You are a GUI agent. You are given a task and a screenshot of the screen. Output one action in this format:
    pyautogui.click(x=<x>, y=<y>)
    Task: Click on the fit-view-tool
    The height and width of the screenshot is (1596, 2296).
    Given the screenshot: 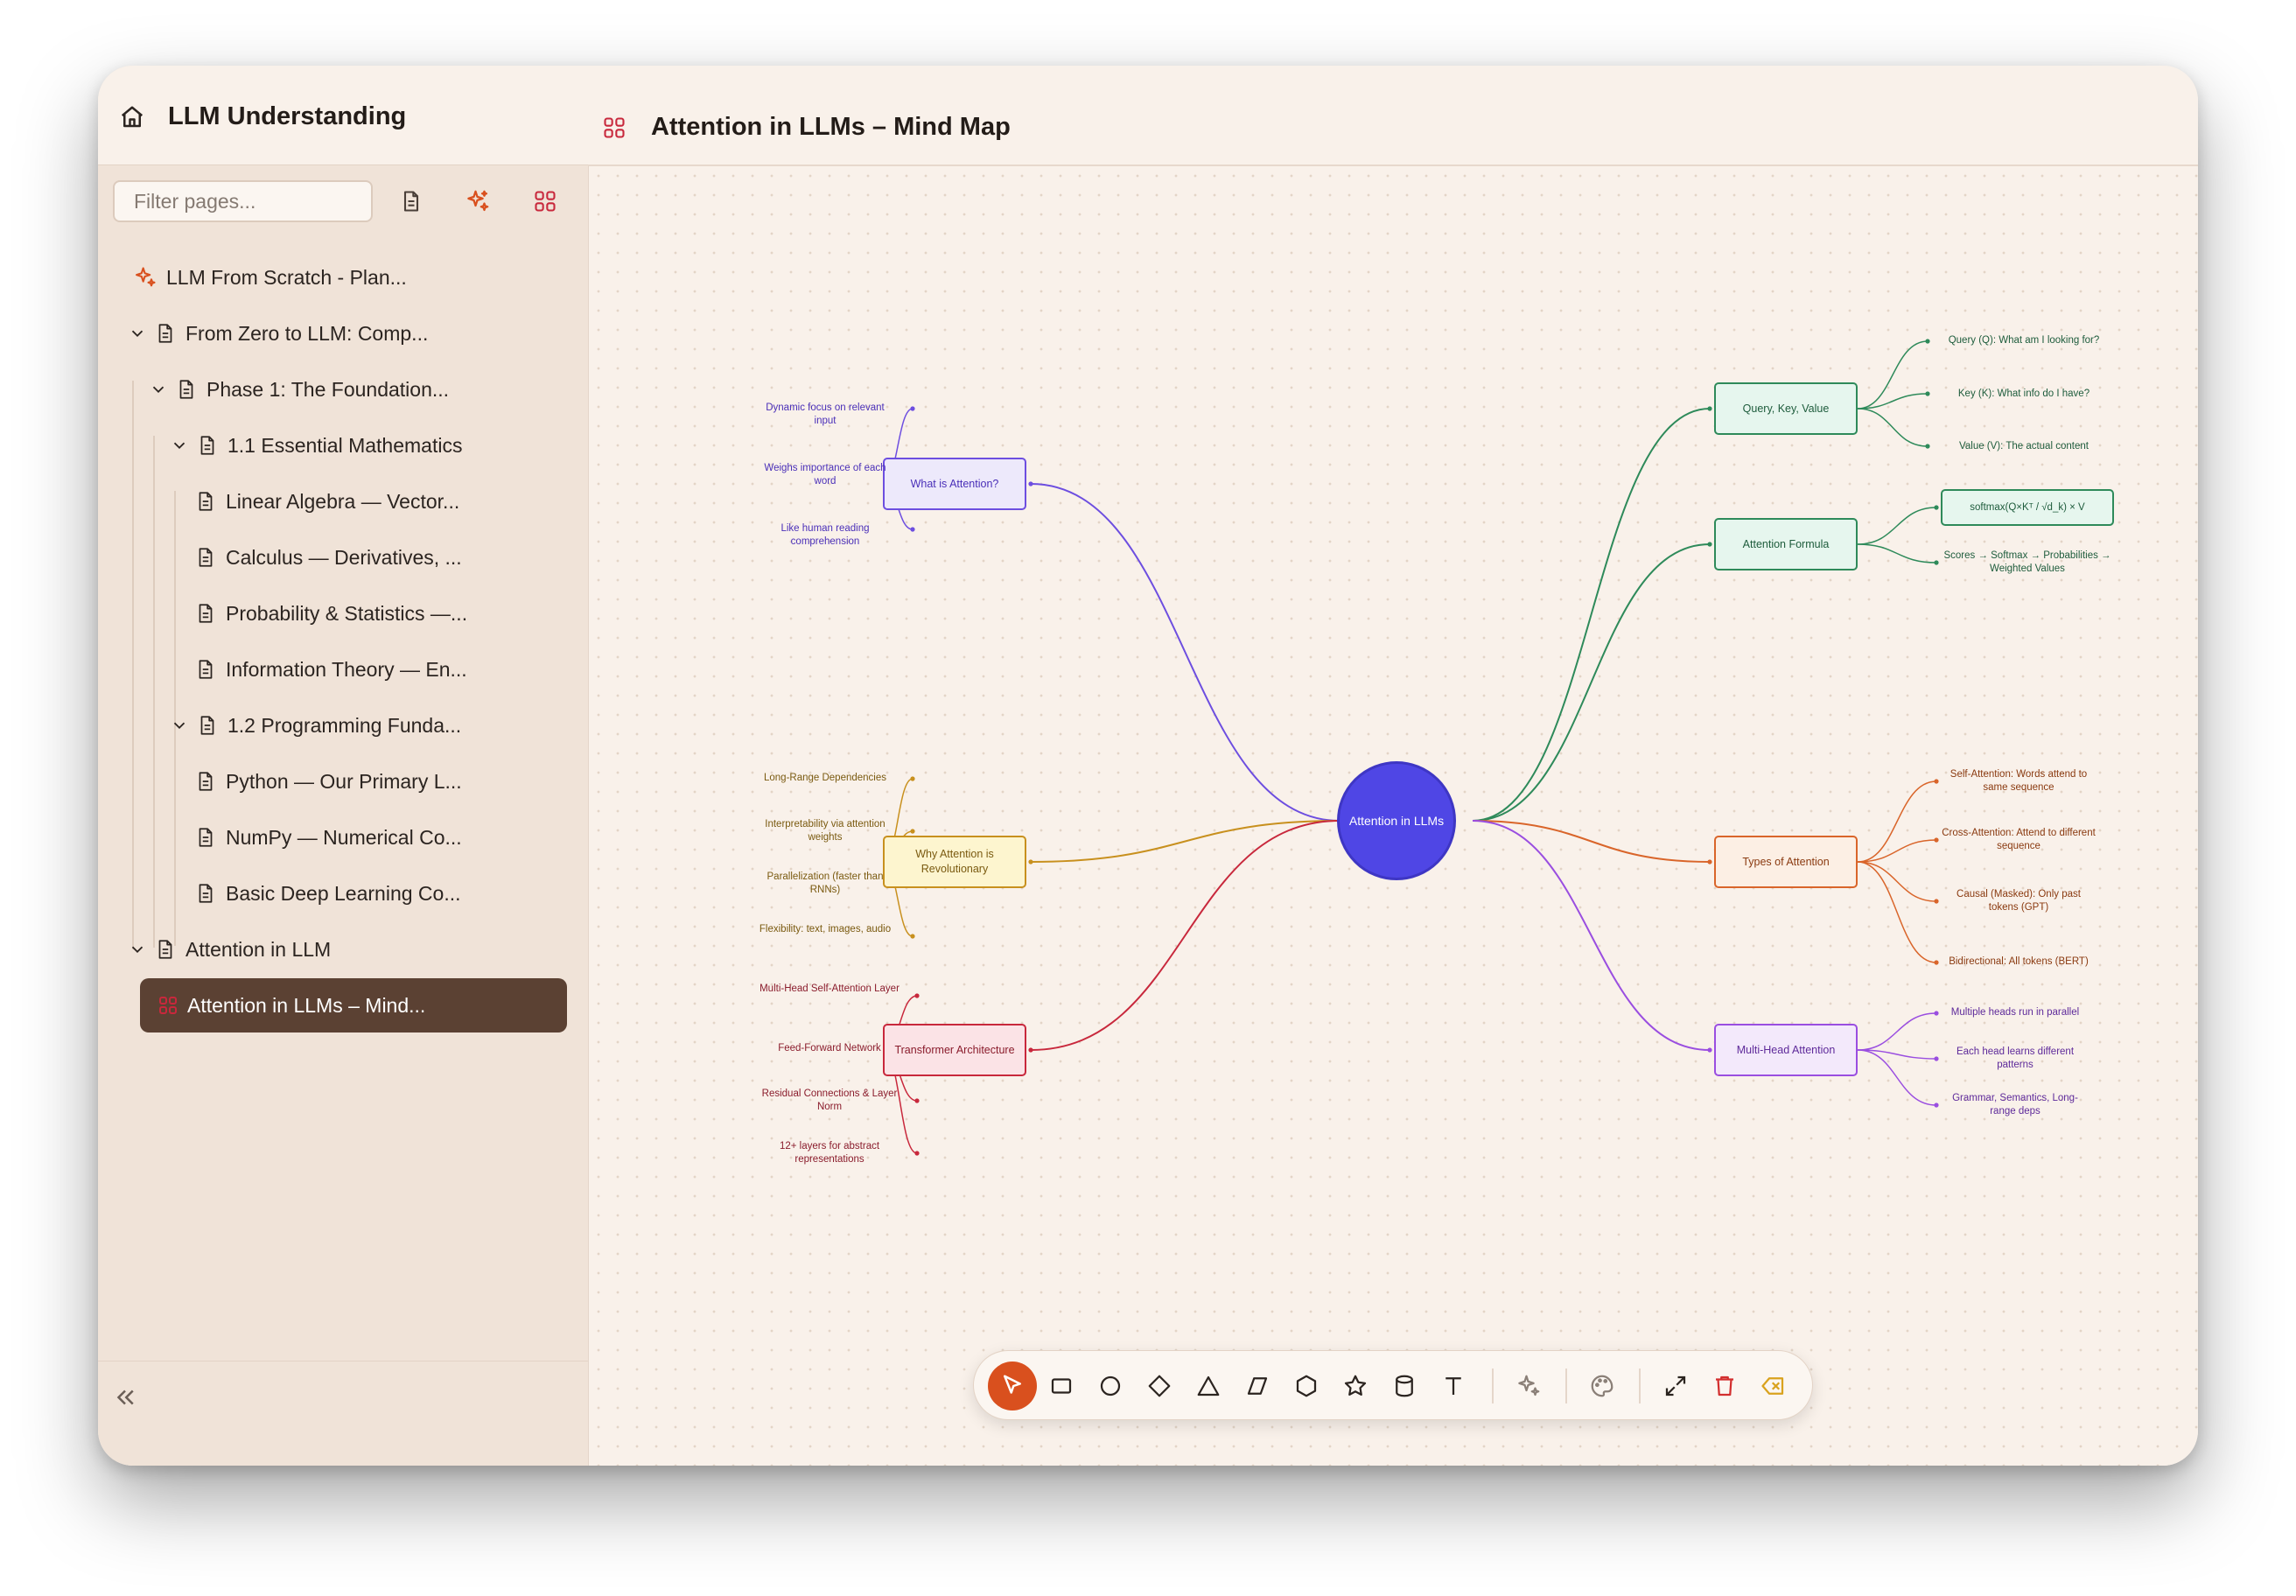 What is the action you would take?
    pyautogui.click(x=1675, y=1386)
    